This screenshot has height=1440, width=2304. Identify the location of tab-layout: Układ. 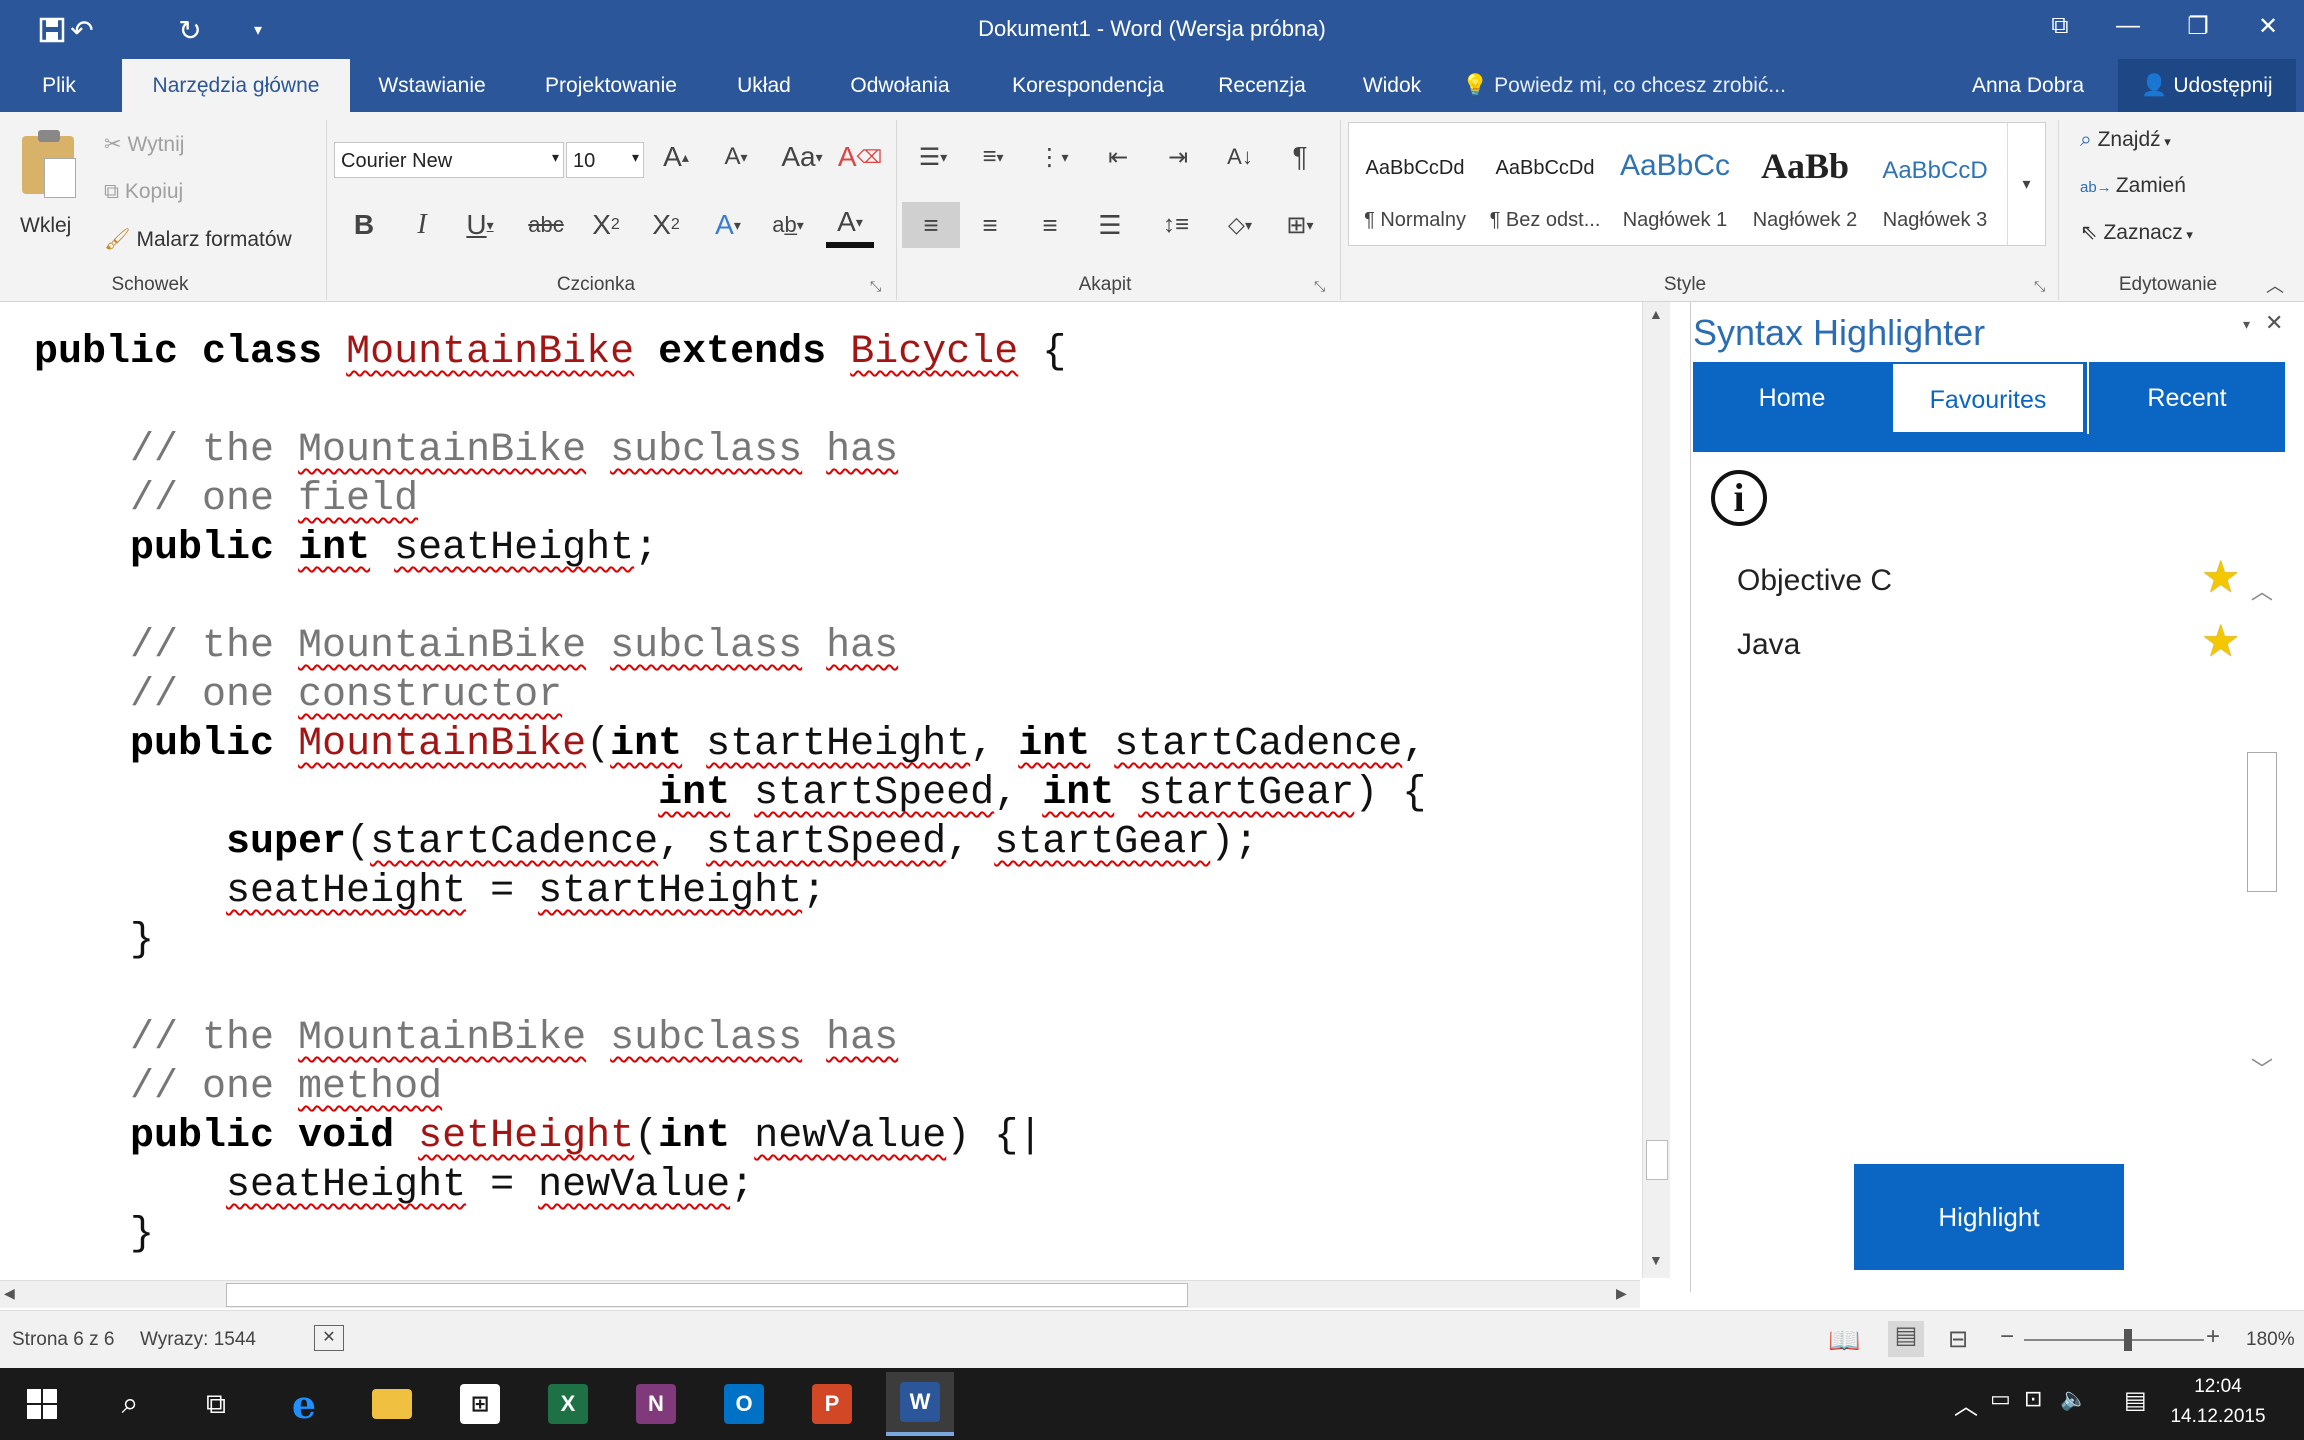
(764, 85).